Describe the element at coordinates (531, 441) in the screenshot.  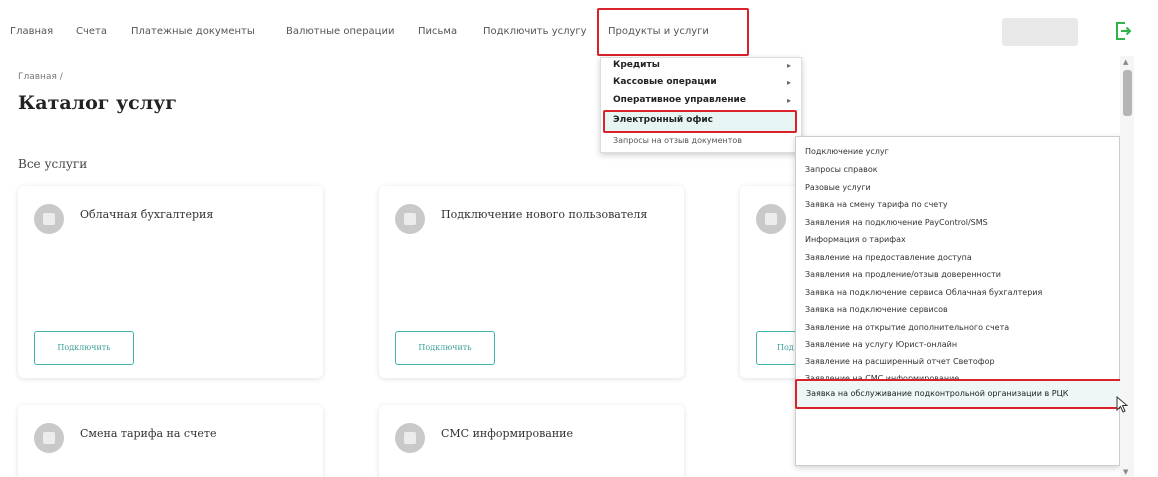
I see `service-card-sms-info: СМС информирование` at that location.